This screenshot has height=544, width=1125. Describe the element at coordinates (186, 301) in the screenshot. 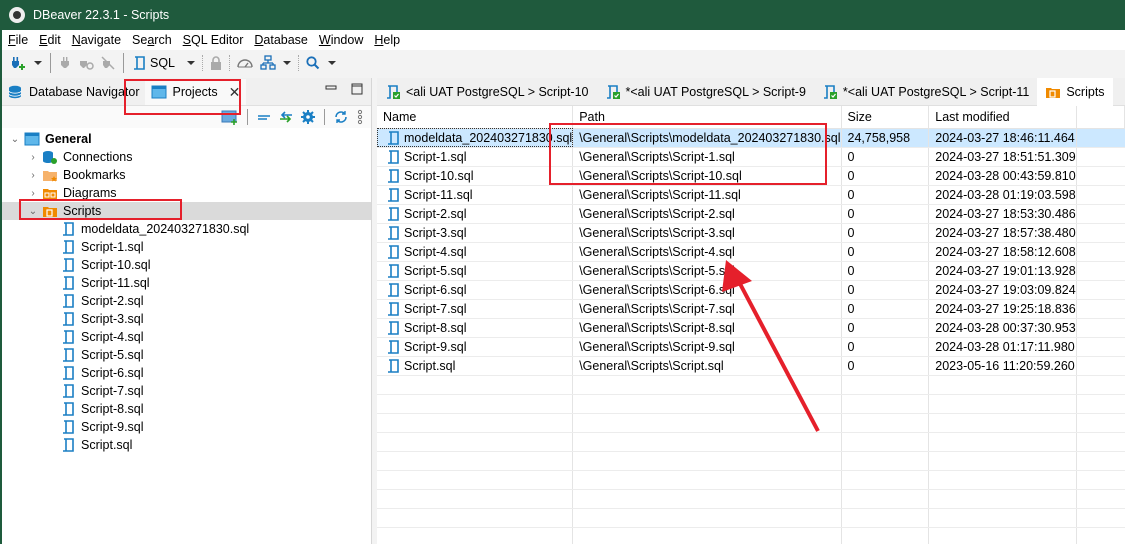

I see `tree-item-script: Script-2.sql` at that location.